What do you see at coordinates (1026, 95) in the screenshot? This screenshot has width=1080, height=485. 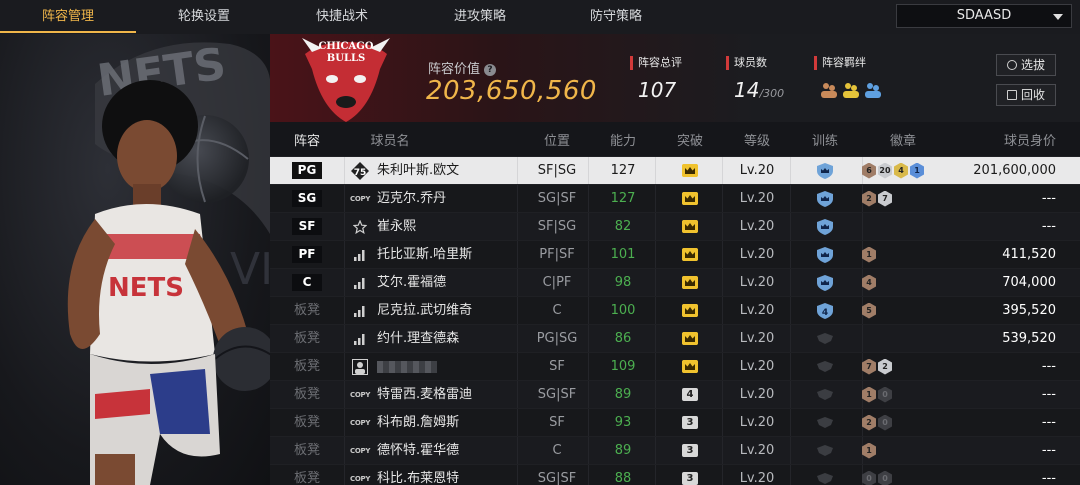 I see `recycle-button: 回收` at bounding box center [1026, 95].